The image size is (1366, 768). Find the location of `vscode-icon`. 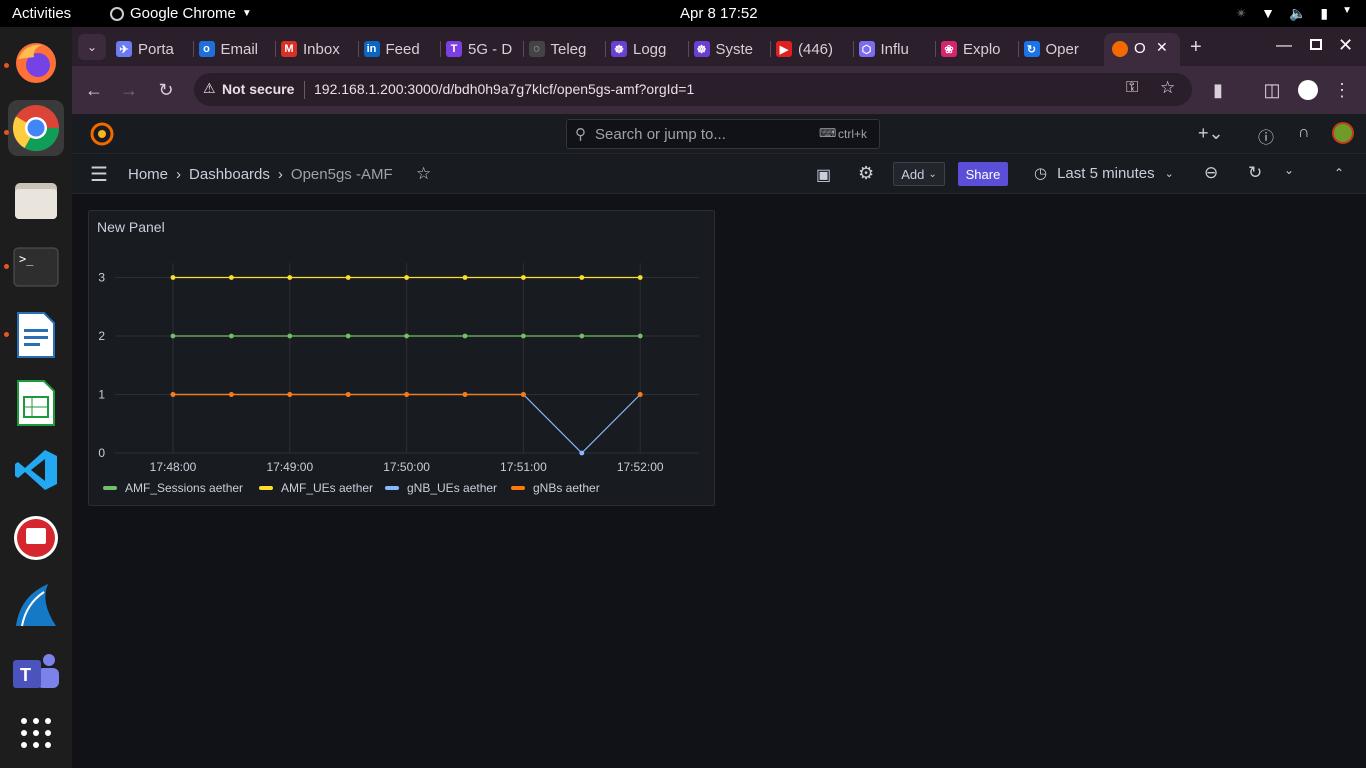

vscode-icon is located at coordinates (36, 470).